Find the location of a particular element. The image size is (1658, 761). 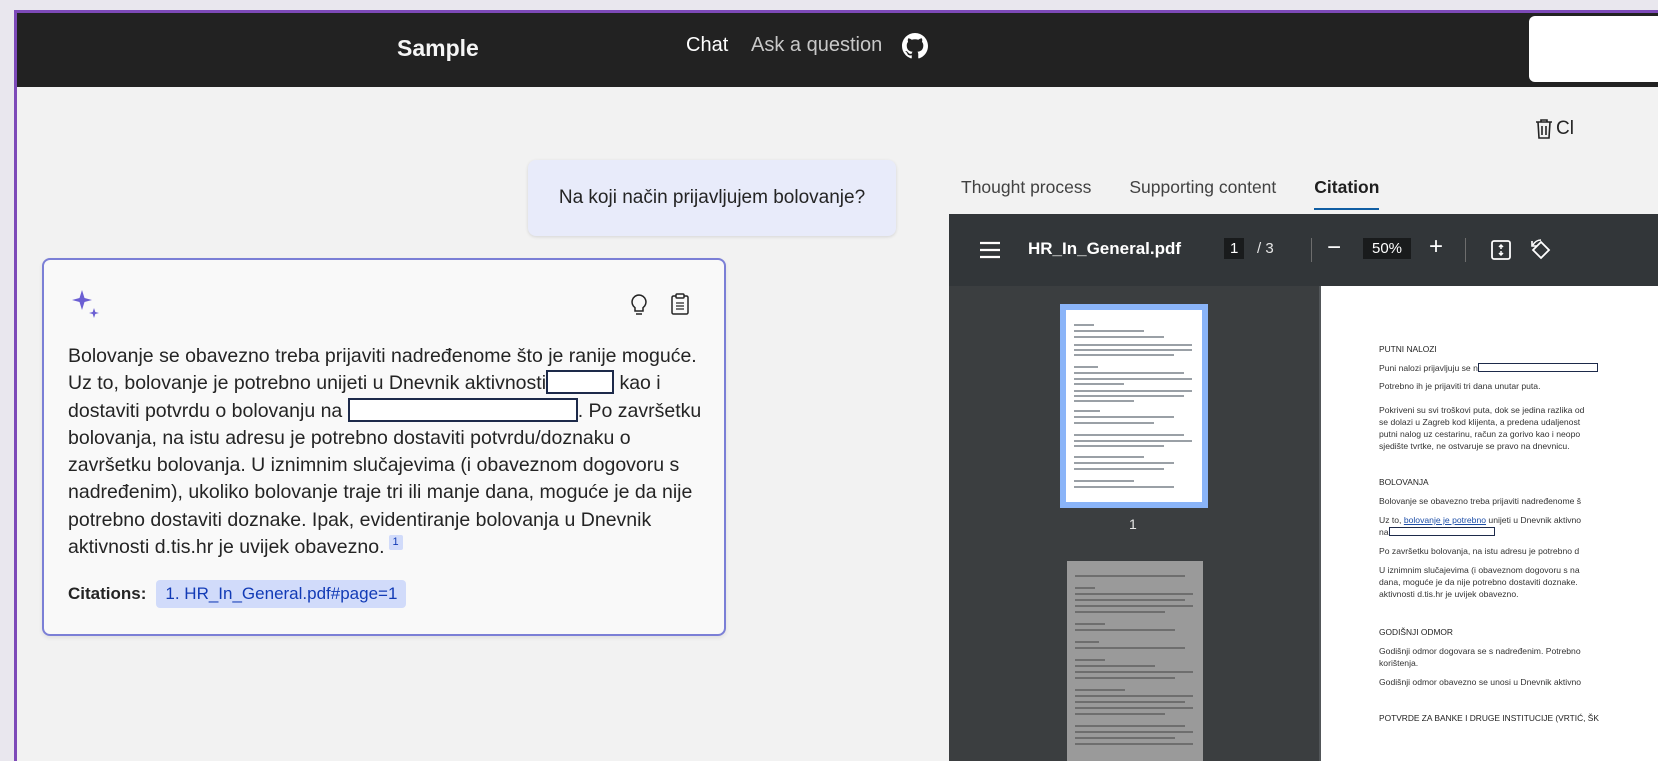

app-header: Sample Chat Ask a question is located at coordinates (837, 50).